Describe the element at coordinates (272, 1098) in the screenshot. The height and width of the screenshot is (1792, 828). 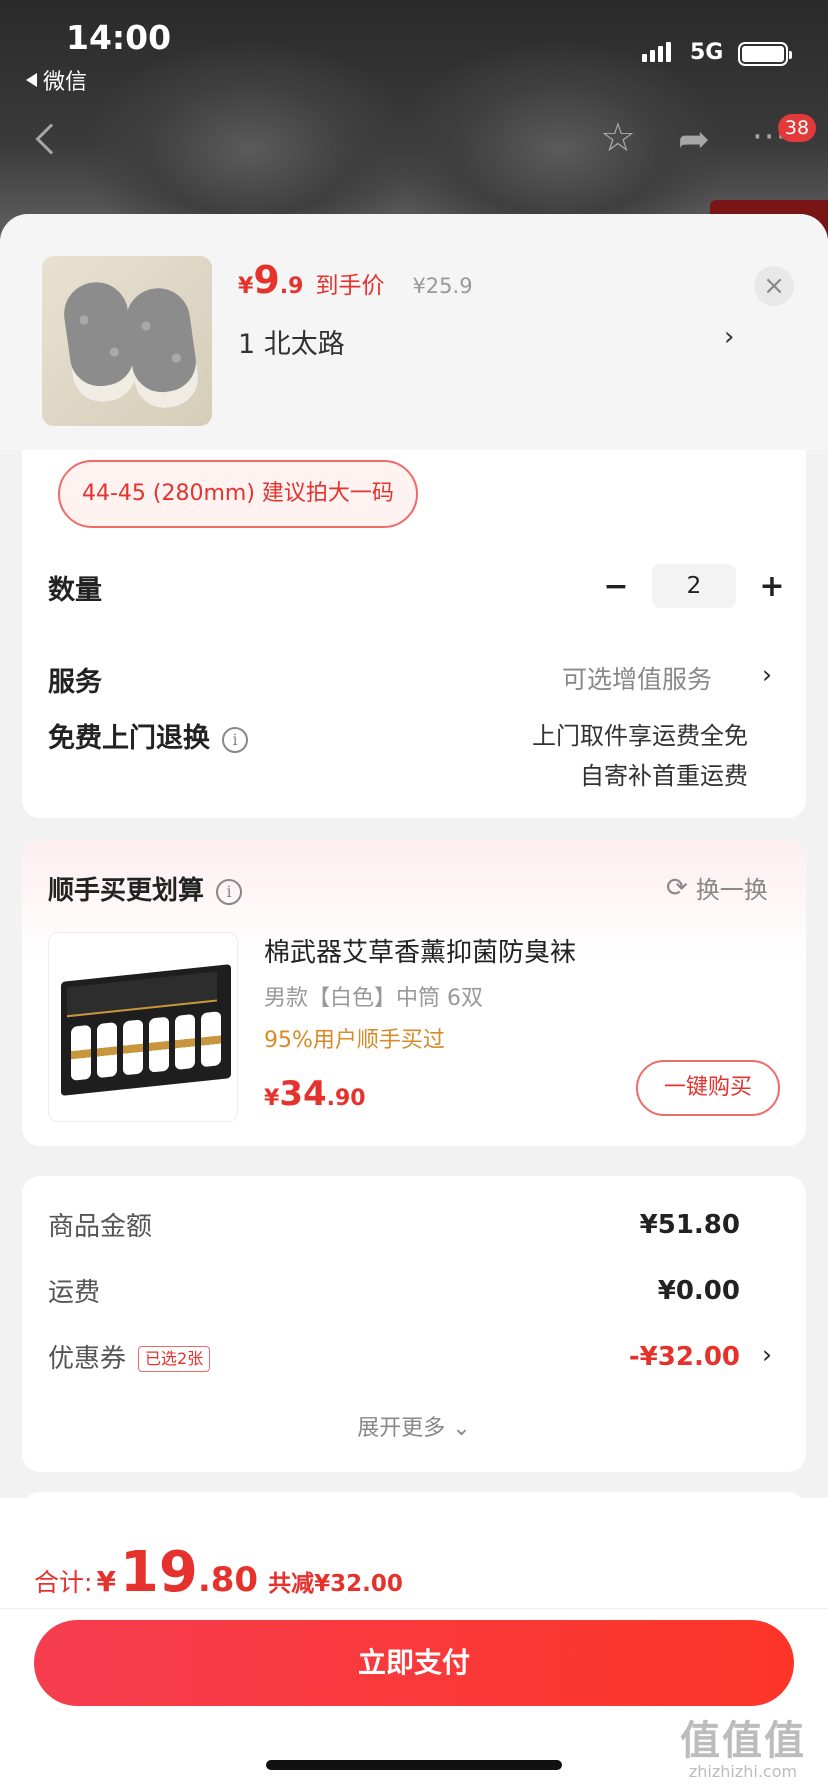
I see `addon-price-symbol: ¥` at that location.